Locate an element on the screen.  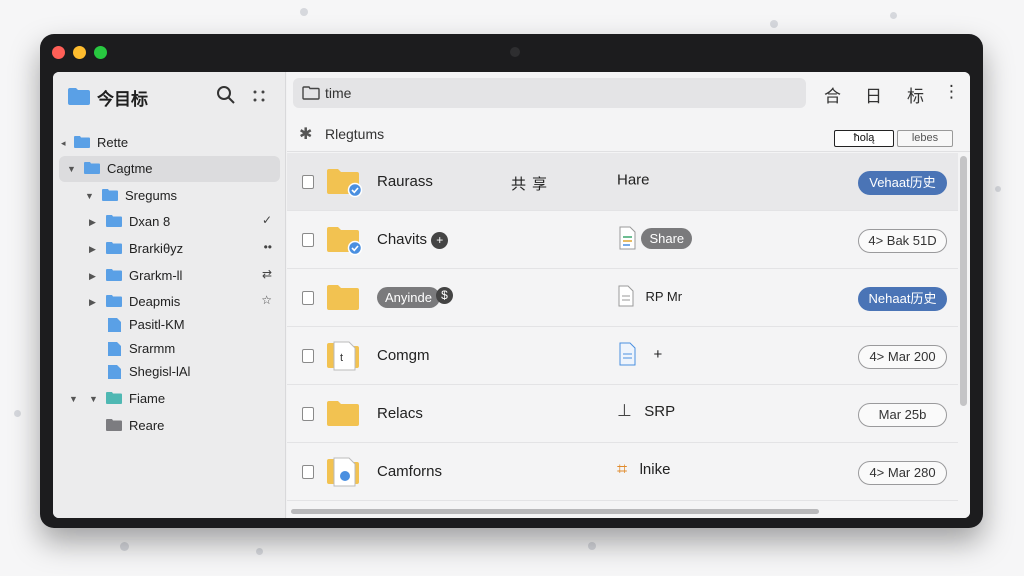
sidebar-item: ▶ Grarkm-ll ⇄ is located at coordinates (169, 276).